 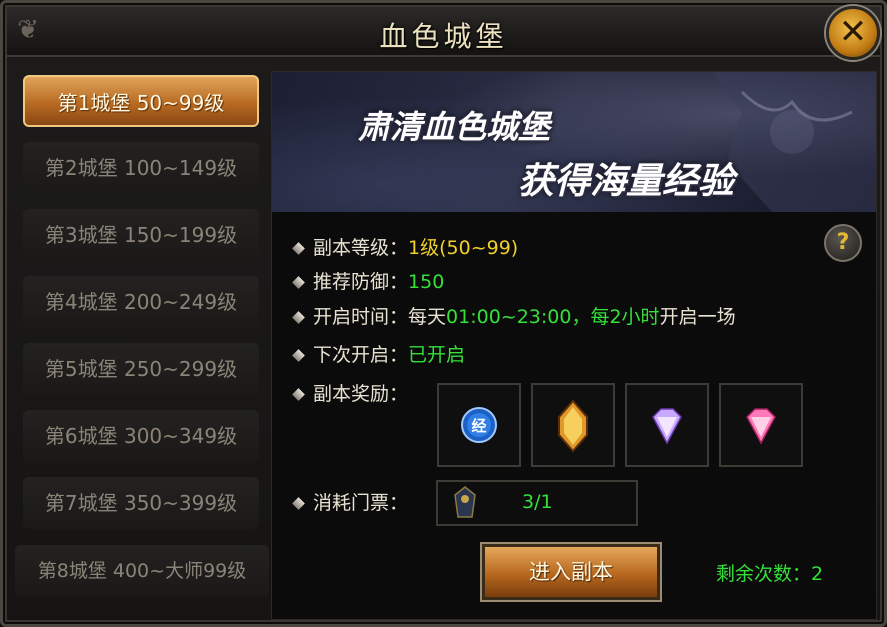 I want to click on ticket-box: 3/1, so click(x=537, y=503).